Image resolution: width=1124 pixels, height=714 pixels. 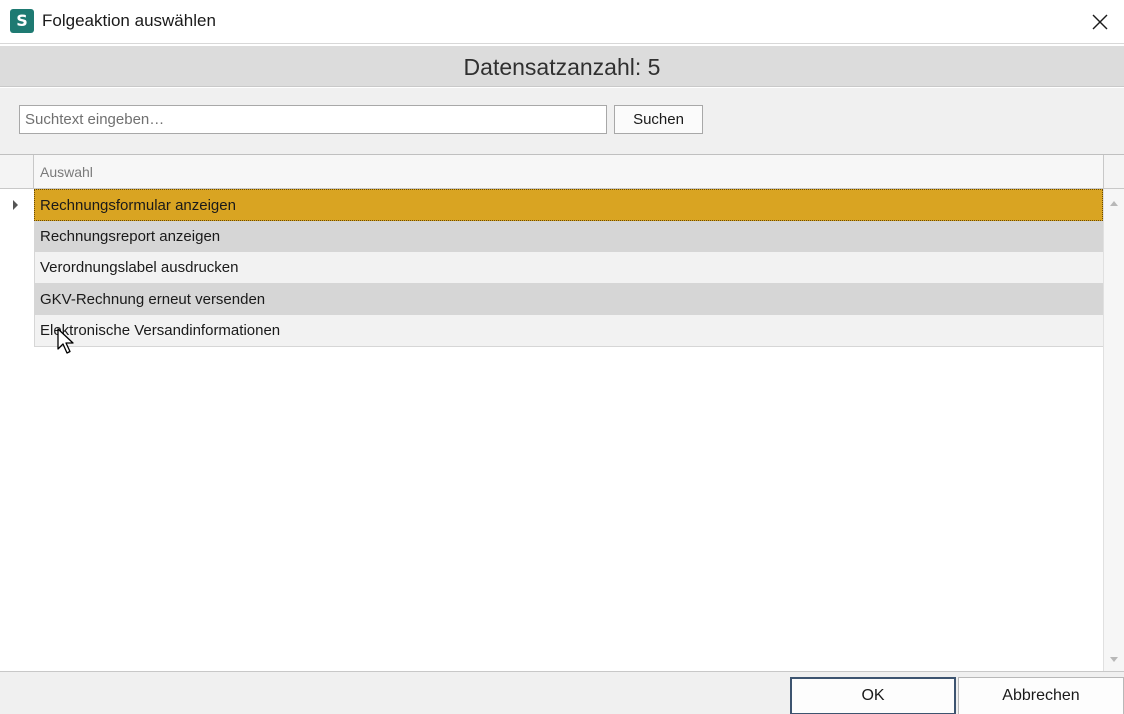 What do you see at coordinates (568, 299) in the screenshot?
I see `row-cell: GKV-Rechnung erneut versenden` at bounding box center [568, 299].